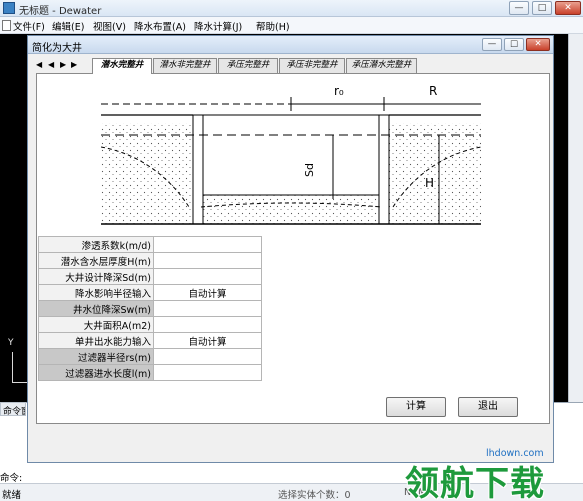 This screenshot has height=501, width=583. I want to click on app-title: 无标题 - Dewater, so click(60, 11).